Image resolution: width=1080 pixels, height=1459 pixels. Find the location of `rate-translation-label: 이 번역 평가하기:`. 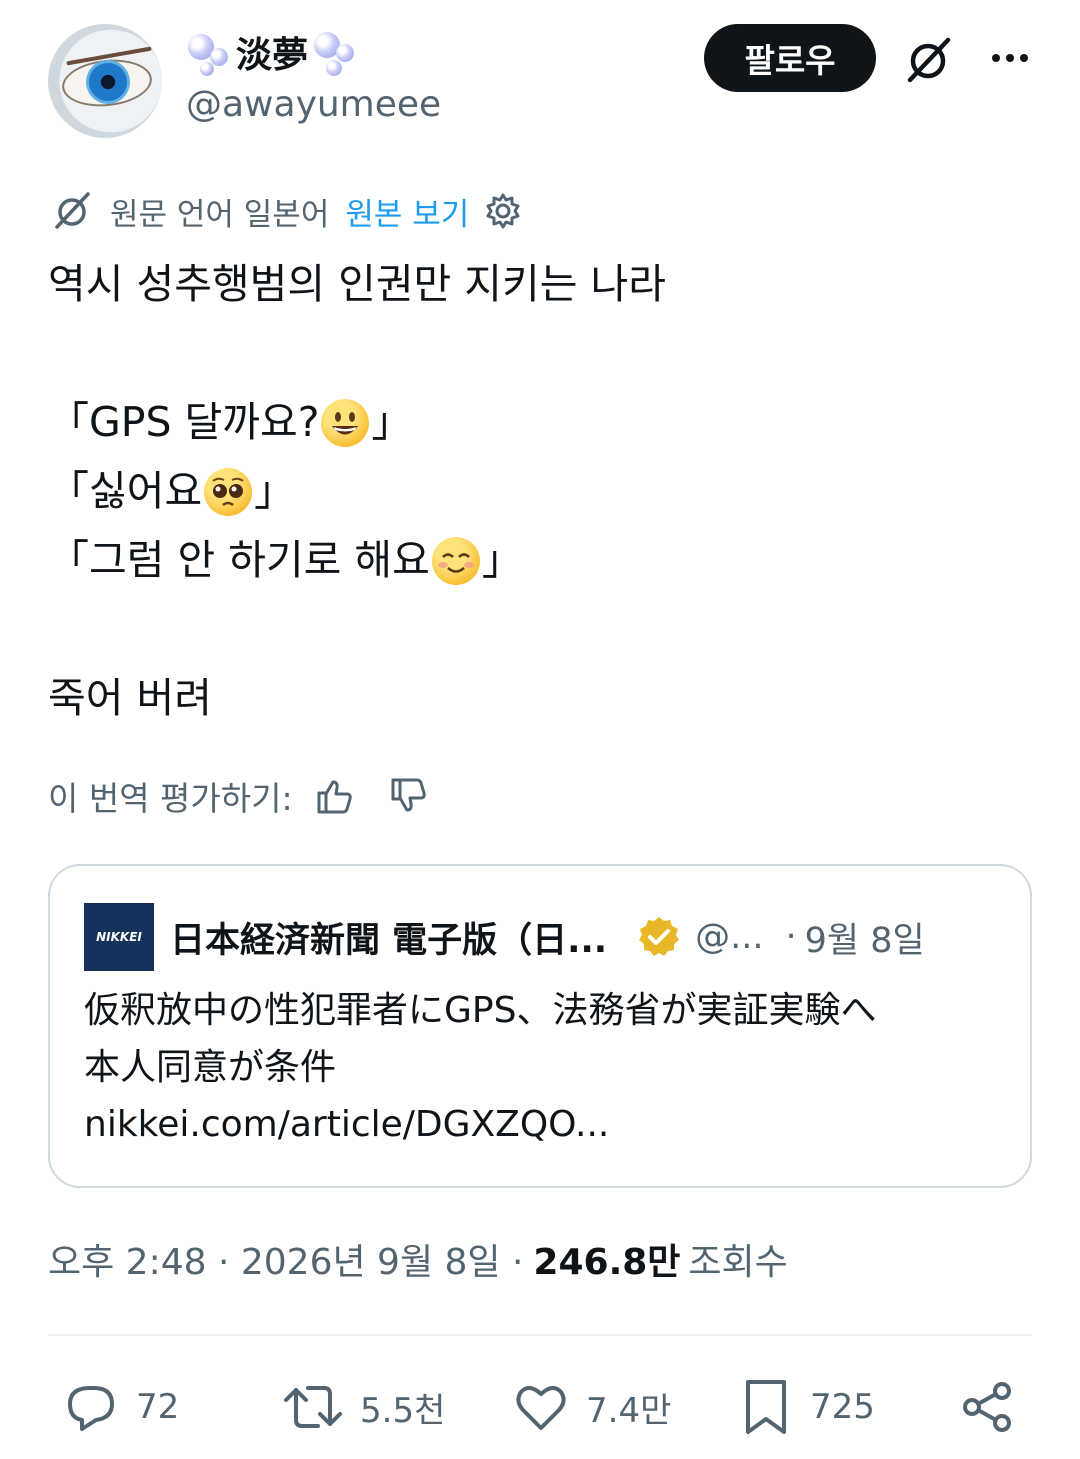

rate-translation-label: 이 번역 평가하기: is located at coordinates (170, 798).